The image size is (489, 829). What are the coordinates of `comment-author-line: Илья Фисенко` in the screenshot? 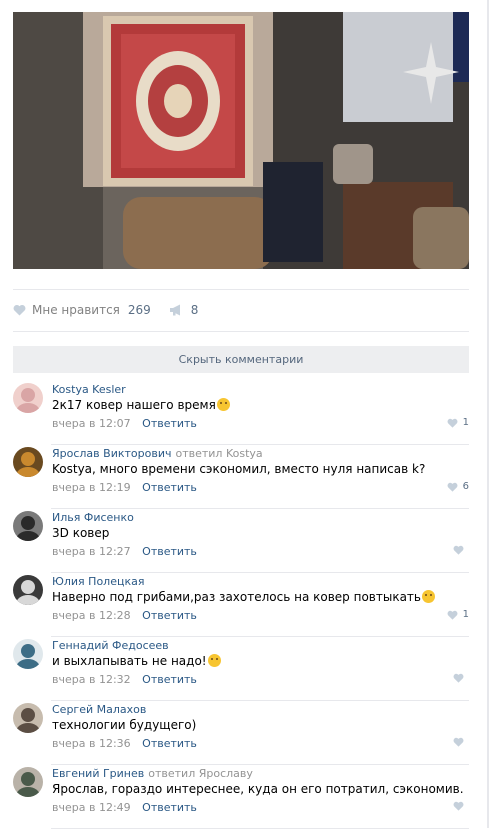 It's located at (95, 517).